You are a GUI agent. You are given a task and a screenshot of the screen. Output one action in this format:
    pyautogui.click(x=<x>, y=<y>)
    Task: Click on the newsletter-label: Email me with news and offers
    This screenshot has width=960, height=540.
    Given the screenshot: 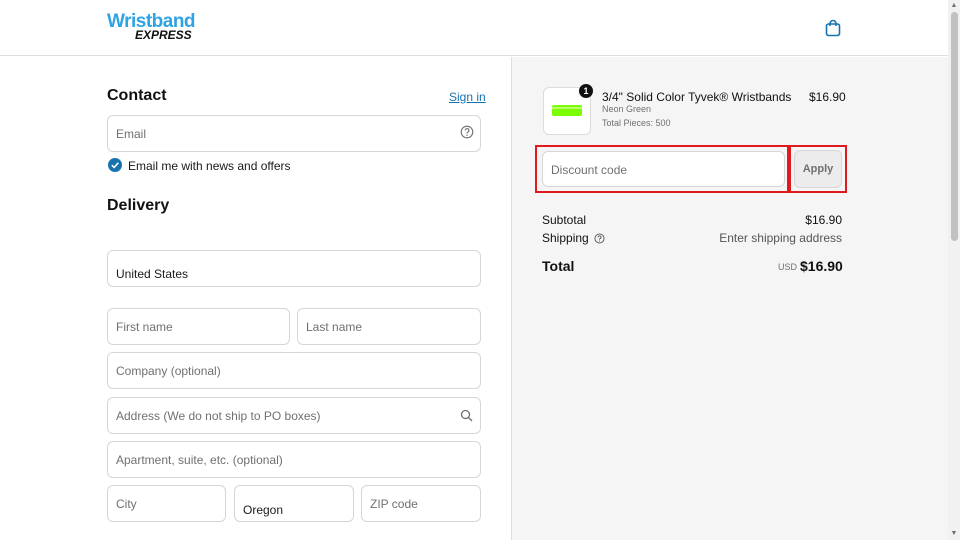 What is the action you would take?
    pyautogui.click(x=209, y=166)
    